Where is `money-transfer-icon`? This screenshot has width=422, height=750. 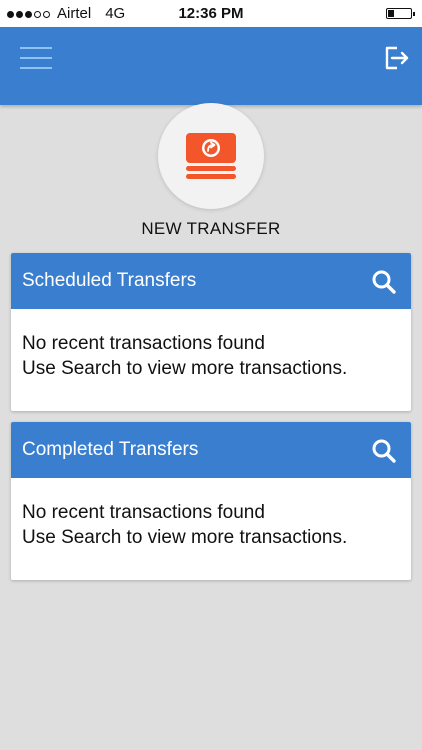
money-transfer-icon is located at coordinates (211, 156).